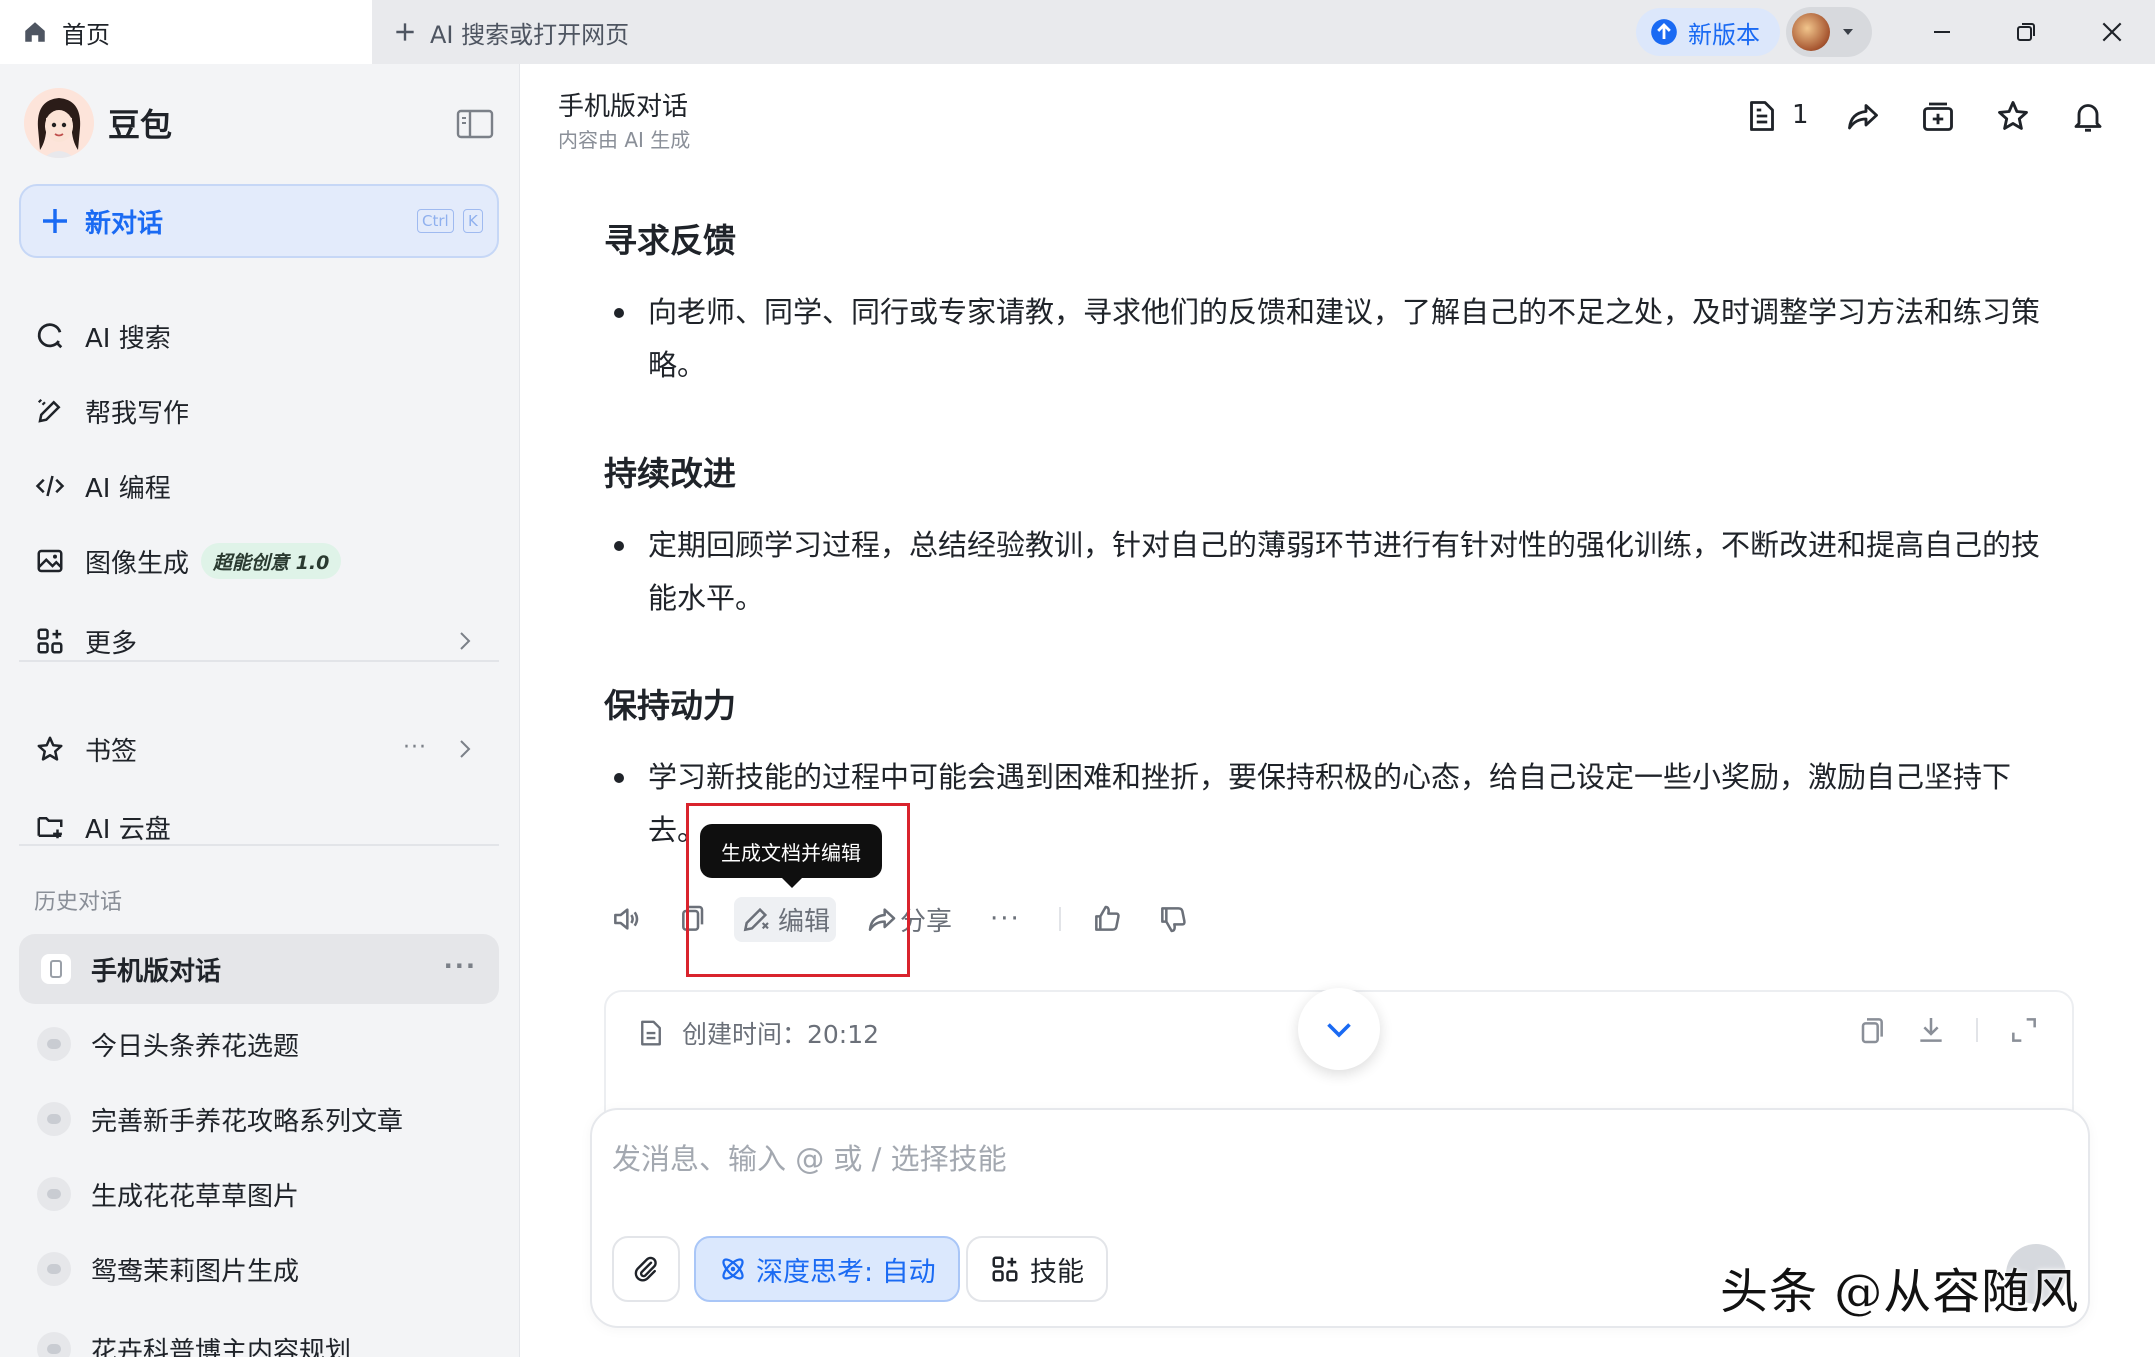 The height and width of the screenshot is (1357, 2155). Describe the element at coordinates (624, 140) in the screenshot. I see `ai-disclaimer: 内容由 AI 生成` at that location.